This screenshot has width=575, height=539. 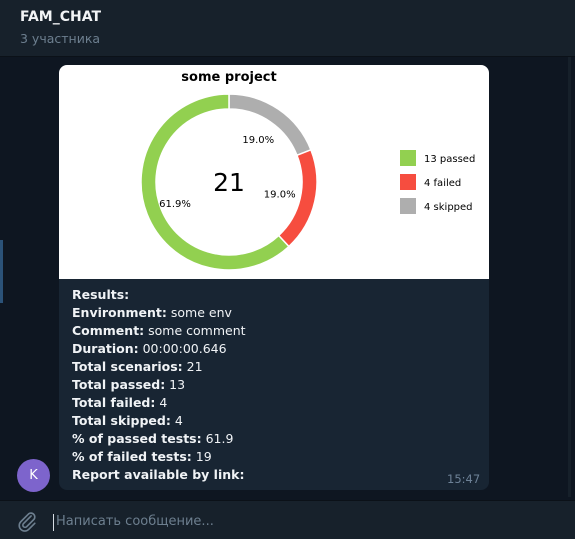 I want to click on chat-title: FAM_CHAT, so click(x=60, y=17).